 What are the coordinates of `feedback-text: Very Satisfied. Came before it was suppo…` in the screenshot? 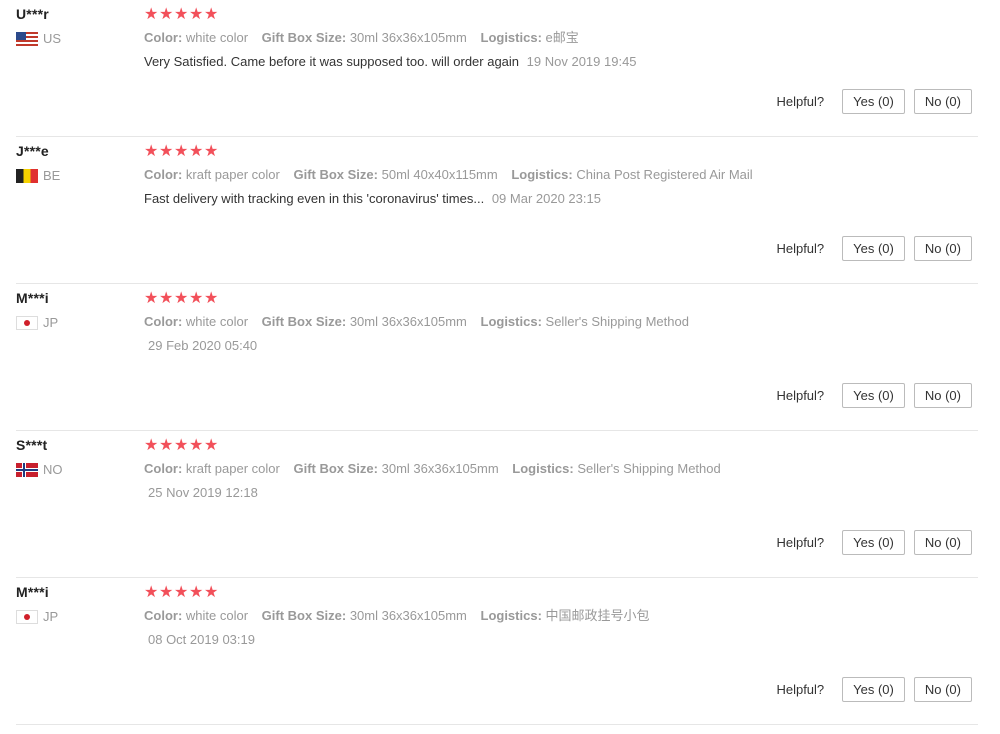 It's located at (332, 61).